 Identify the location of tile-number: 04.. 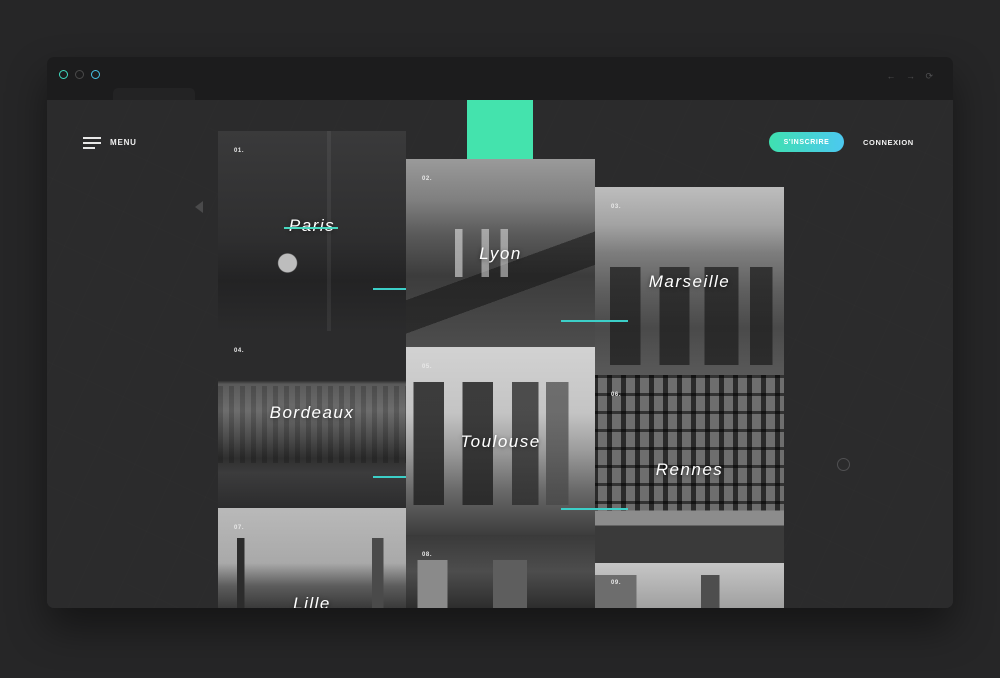
(239, 351).